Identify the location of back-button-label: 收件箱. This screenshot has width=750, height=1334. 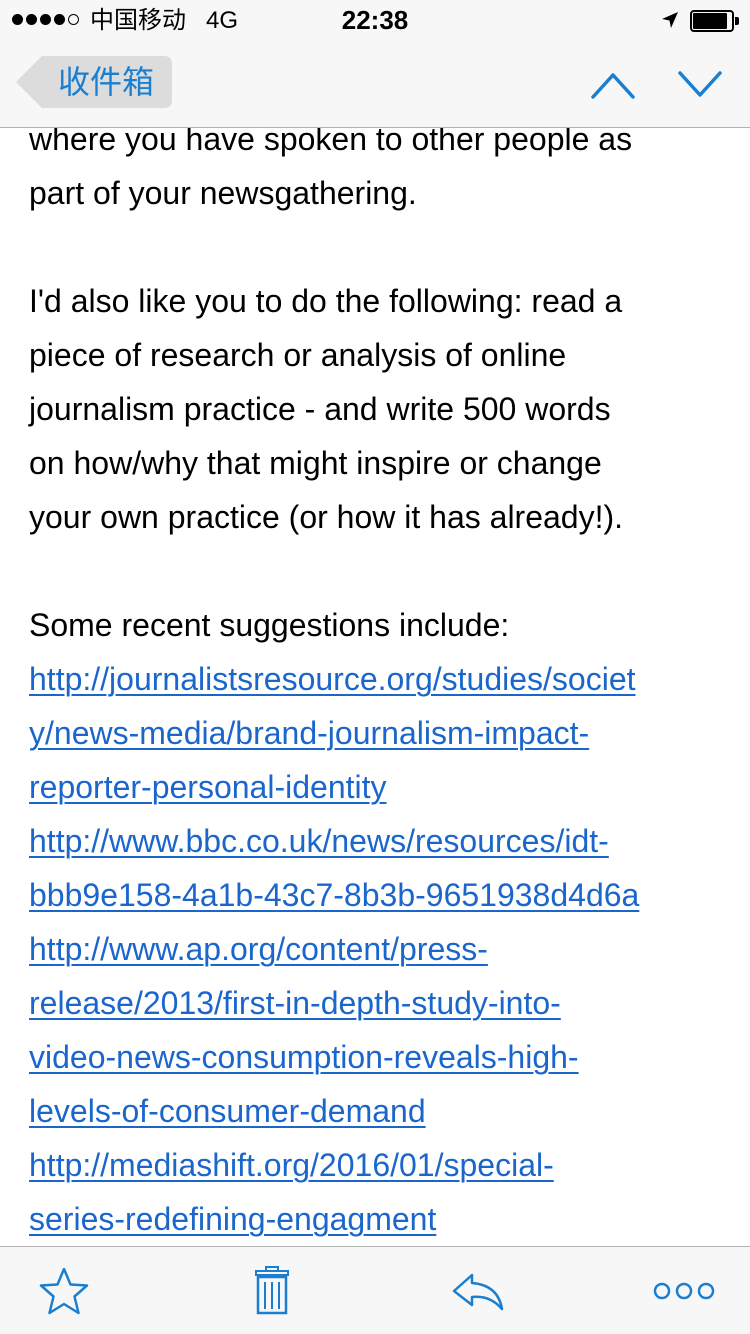
(106, 82).